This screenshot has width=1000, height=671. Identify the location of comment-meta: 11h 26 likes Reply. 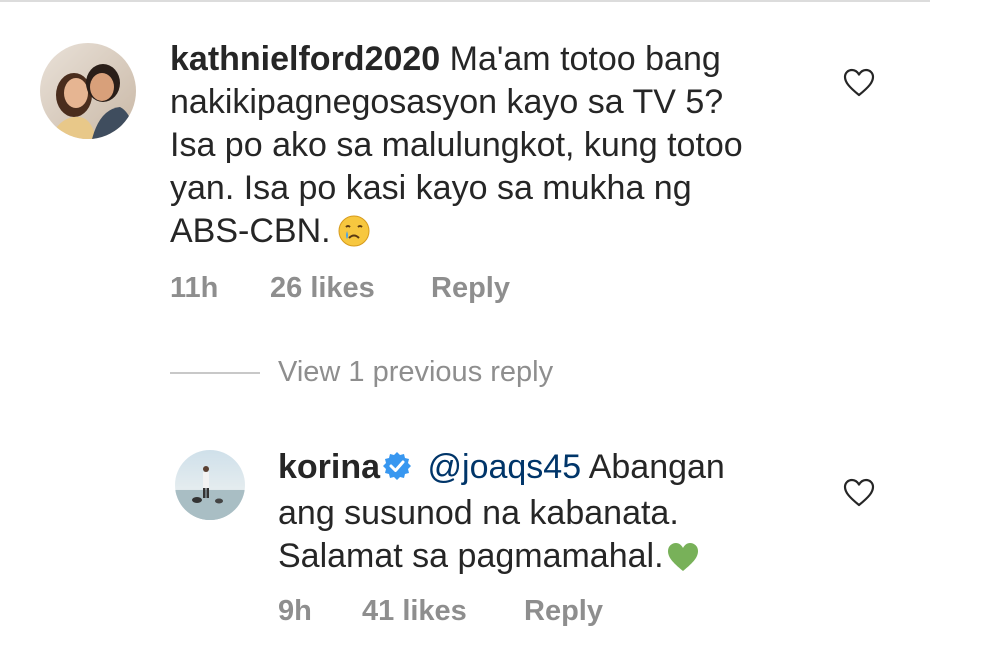
(340, 288).